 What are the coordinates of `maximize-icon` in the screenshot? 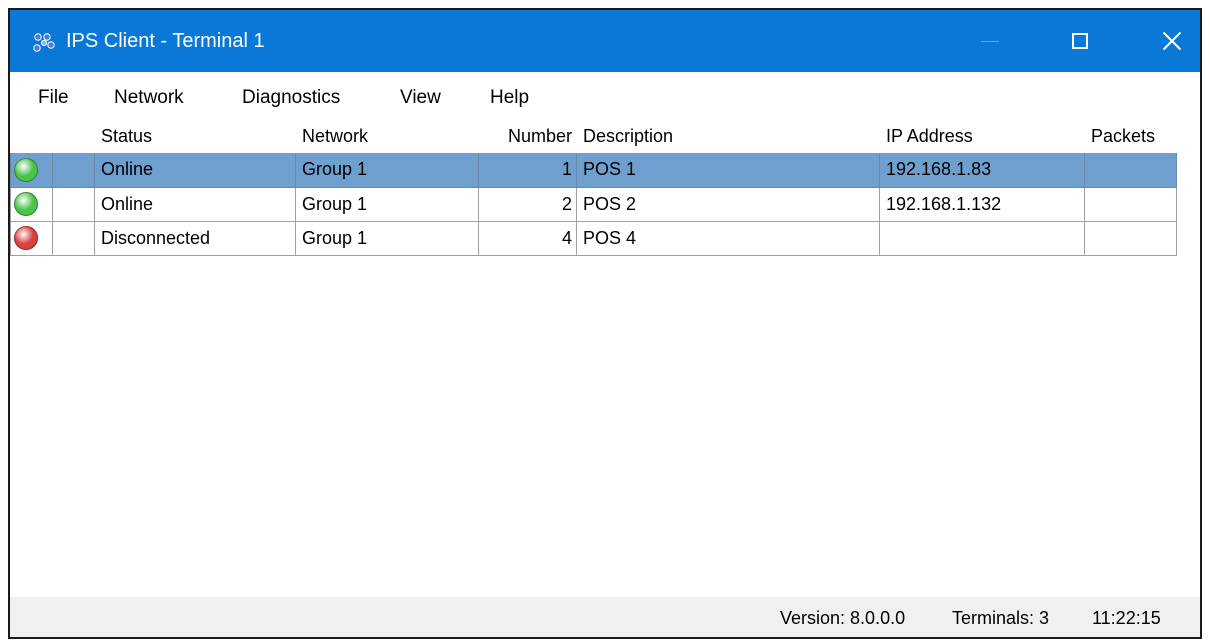 It's located at (1080, 41).